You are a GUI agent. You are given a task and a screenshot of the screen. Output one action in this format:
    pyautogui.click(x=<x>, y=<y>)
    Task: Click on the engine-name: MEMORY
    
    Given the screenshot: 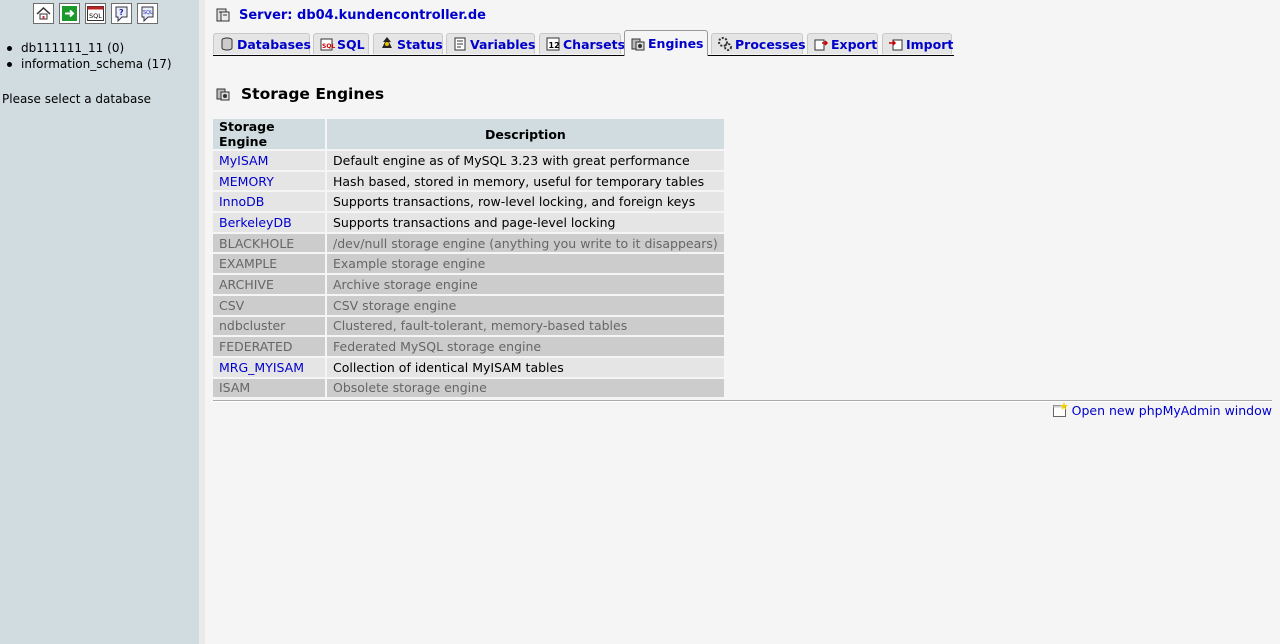 What is the action you would take?
    pyautogui.click(x=269, y=181)
    